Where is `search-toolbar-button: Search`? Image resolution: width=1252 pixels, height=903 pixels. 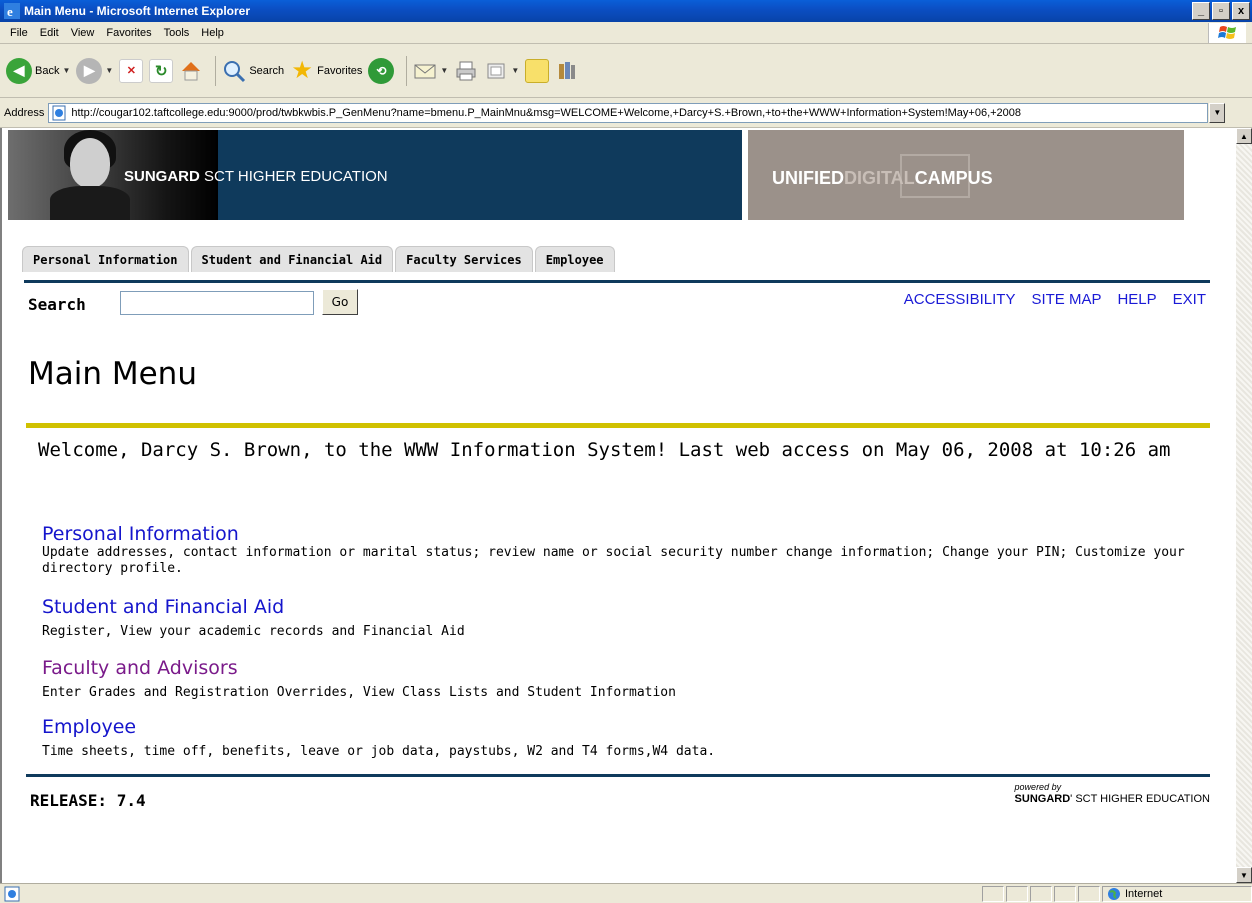
search-toolbar-button: Search is located at coordinates (253, 71).